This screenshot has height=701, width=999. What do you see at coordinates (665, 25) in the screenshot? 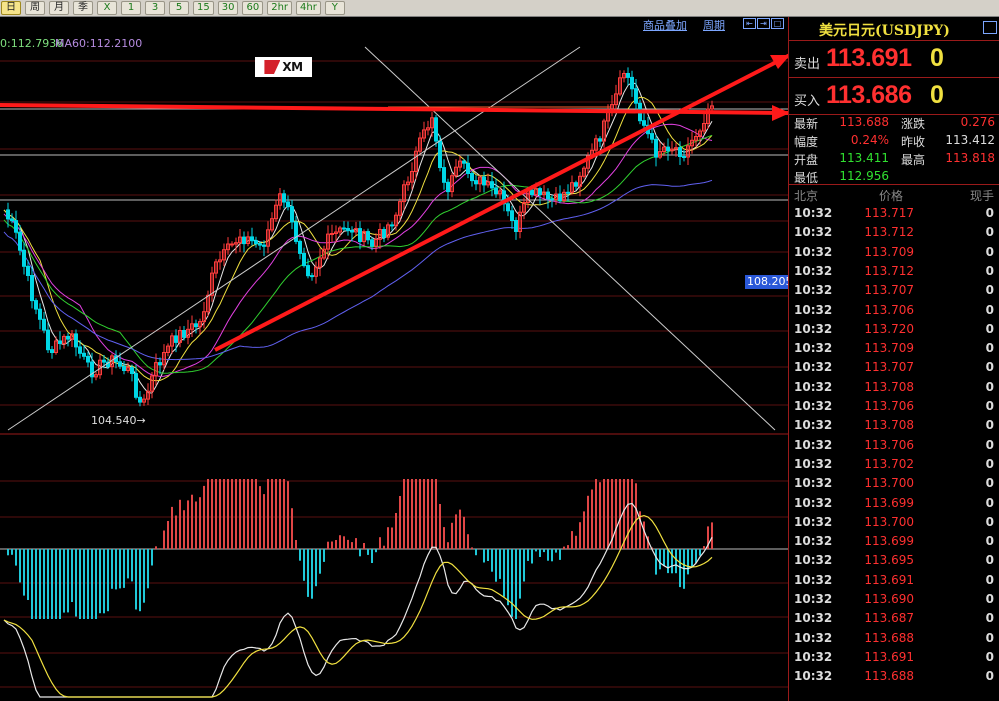
I see `overlay-link: 商品叠加` at bounding box center [665, 25].